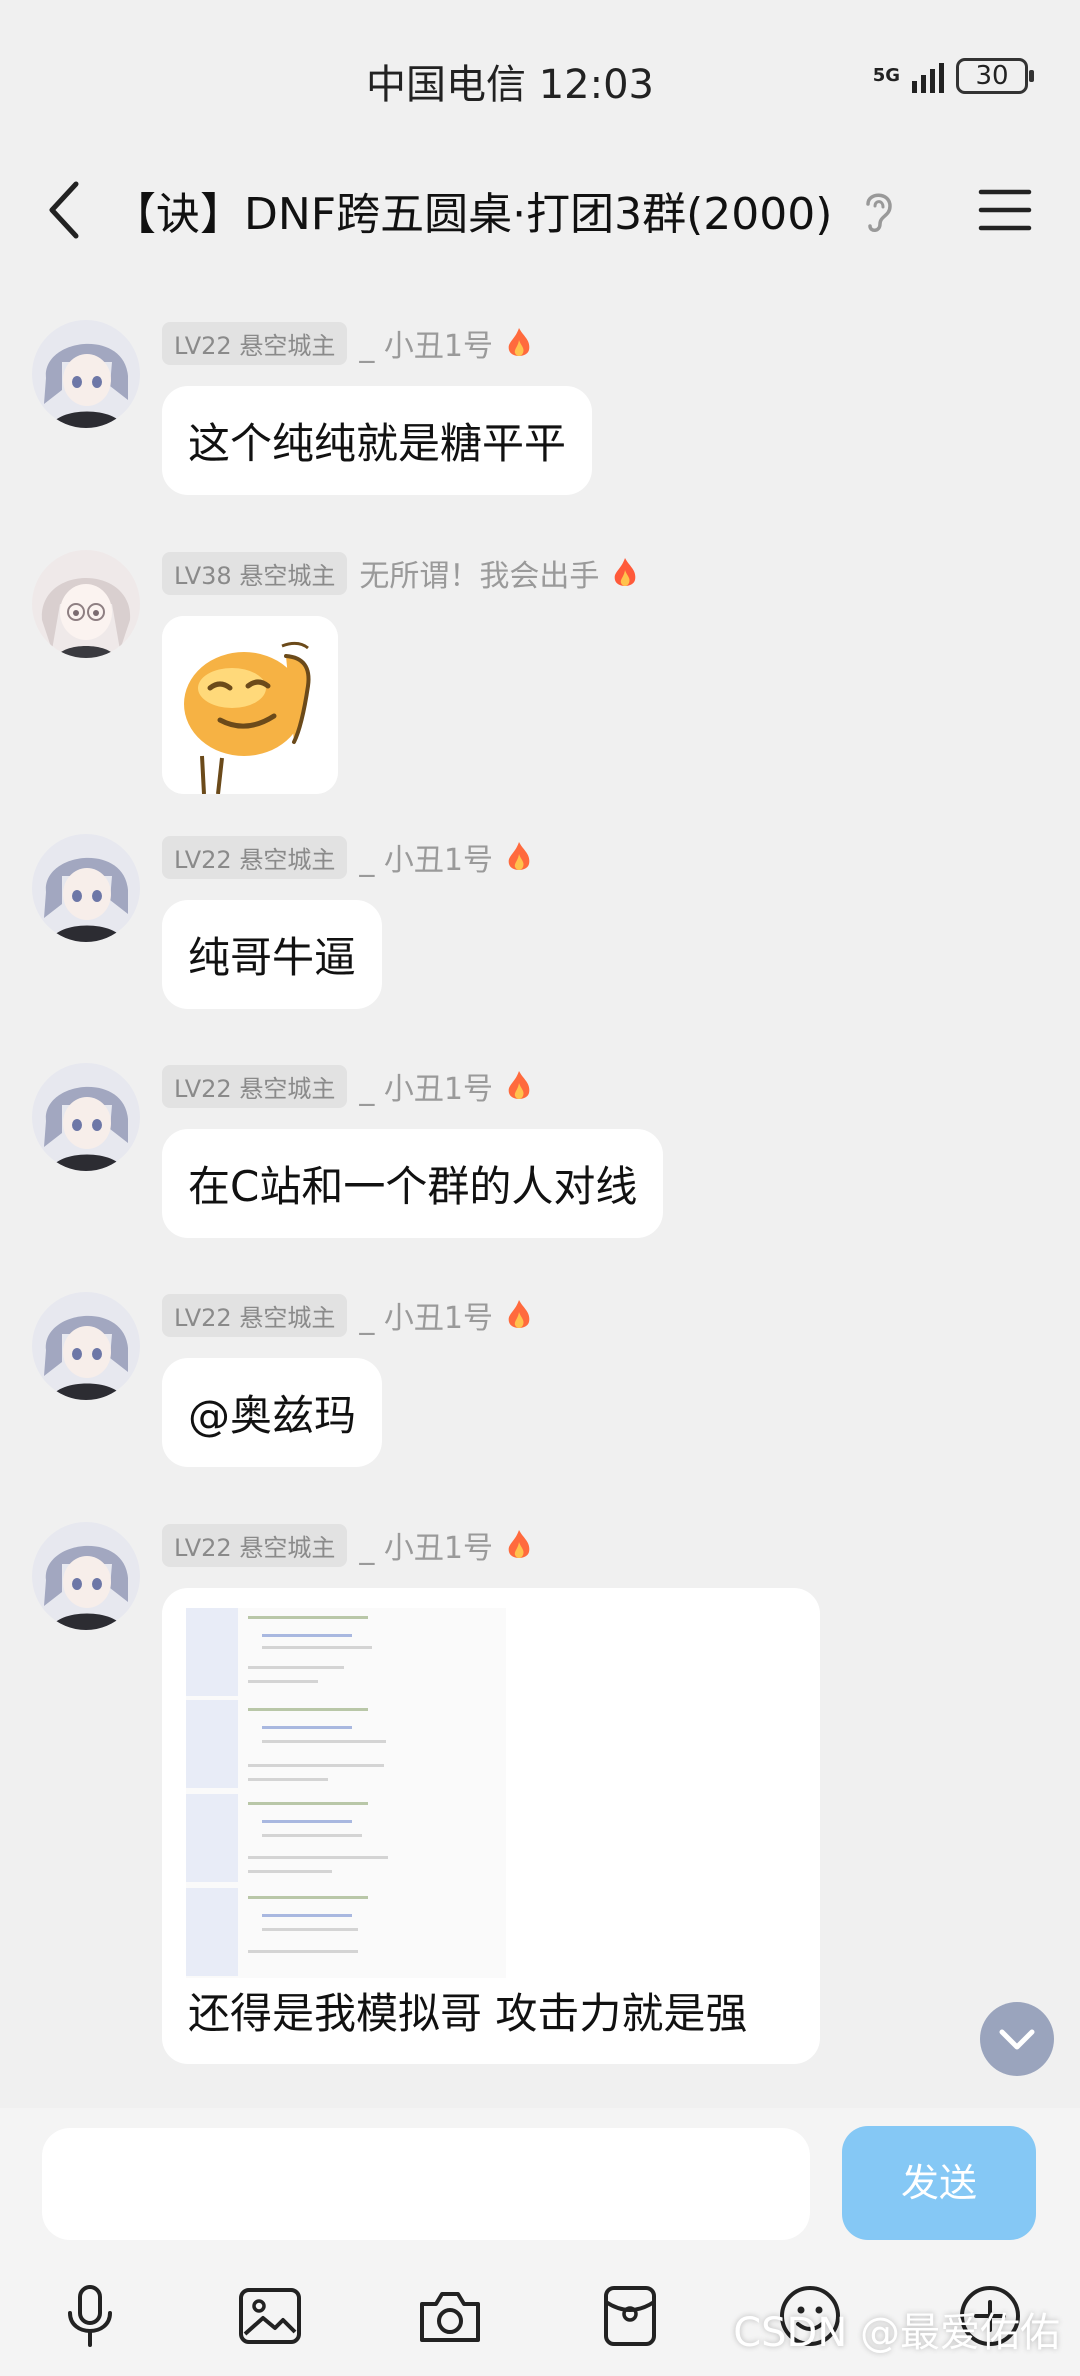 The height and width of the screenshot is (2376, 1080). I want to click on red-packet-button, so click(630, 2316).